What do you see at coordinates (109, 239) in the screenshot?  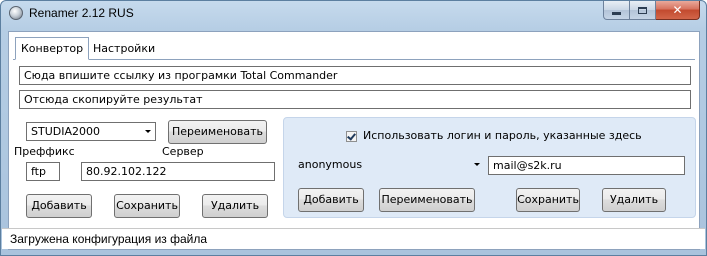 I see `status-text: Загружена конфигурация из файла` at bounding box center [109, 239].